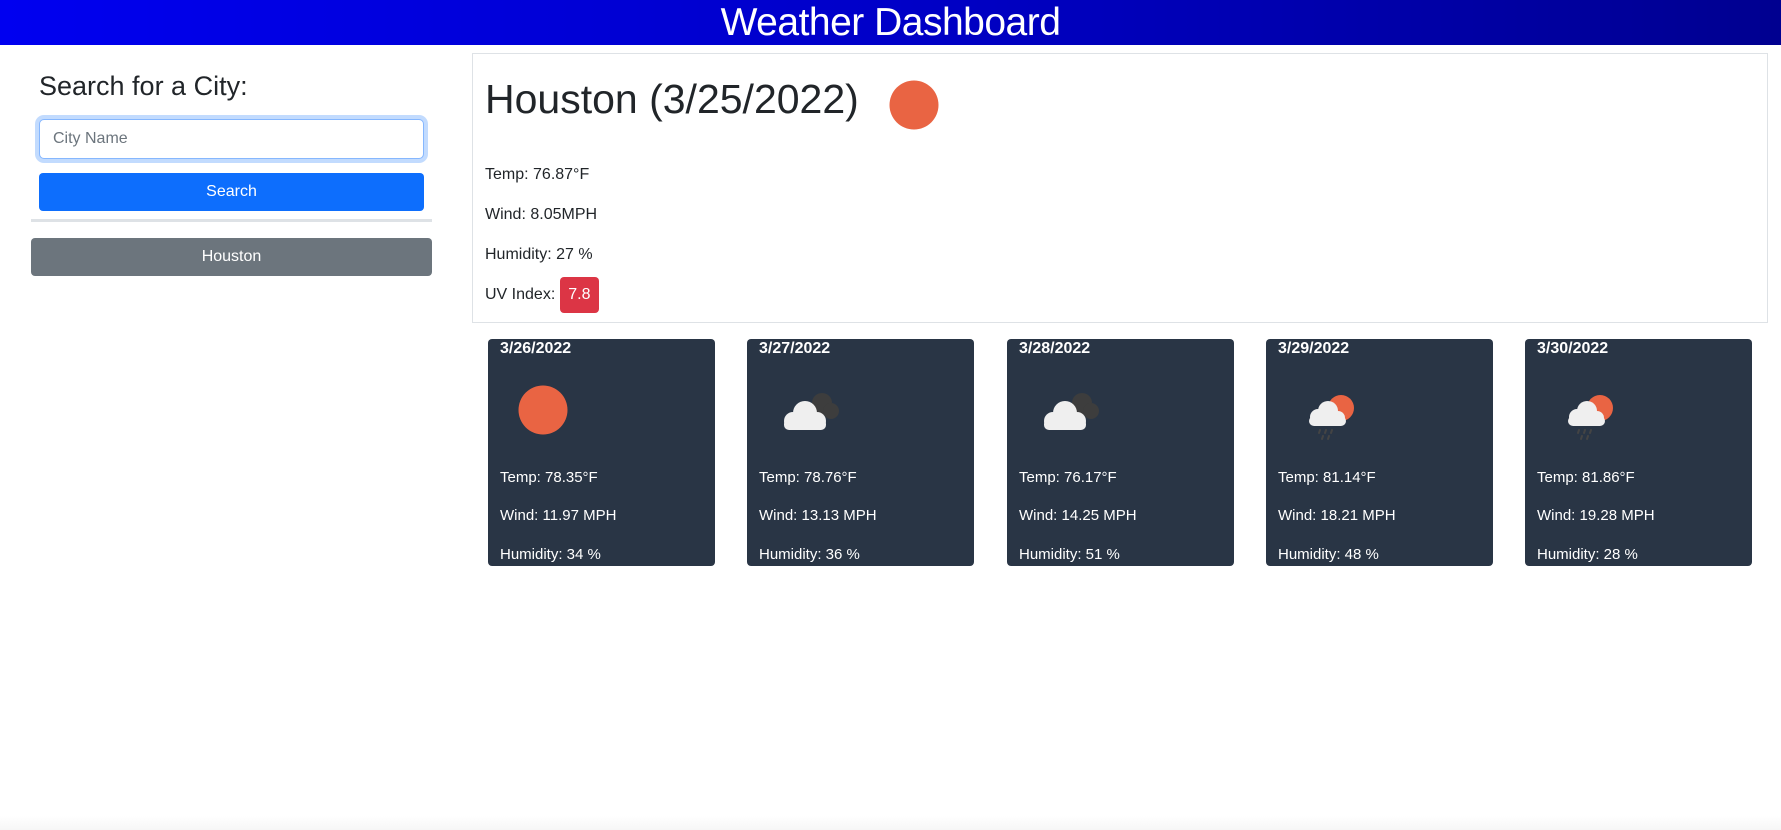 This screenshot has height=830, width=1781. I want to click on forecast-wind: Wind: 13.13 MPH, so click(818, 515).